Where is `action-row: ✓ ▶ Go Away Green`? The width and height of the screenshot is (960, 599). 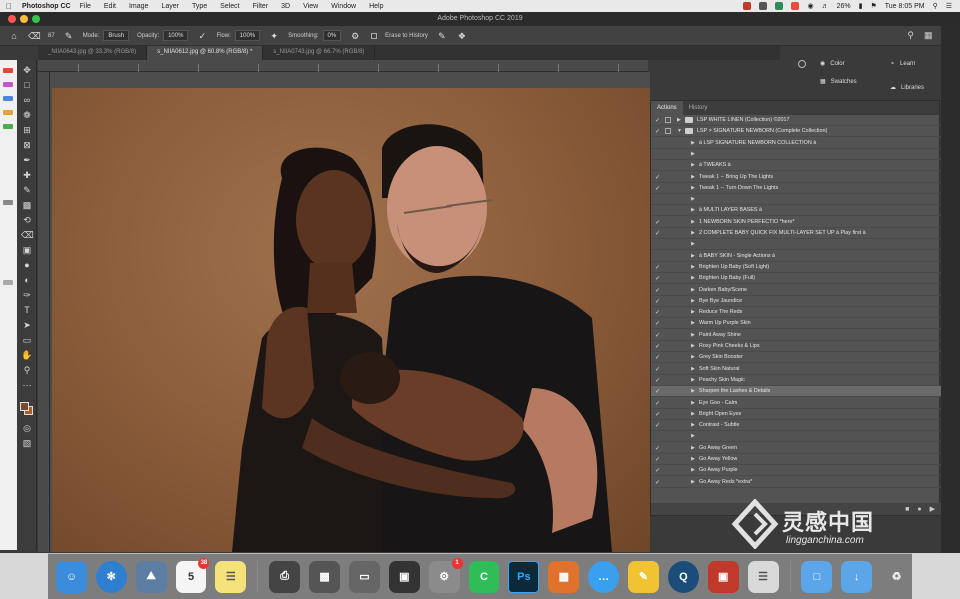
action-row: ✓ ▶ Go Away Green is located at coordinates (796, 448).